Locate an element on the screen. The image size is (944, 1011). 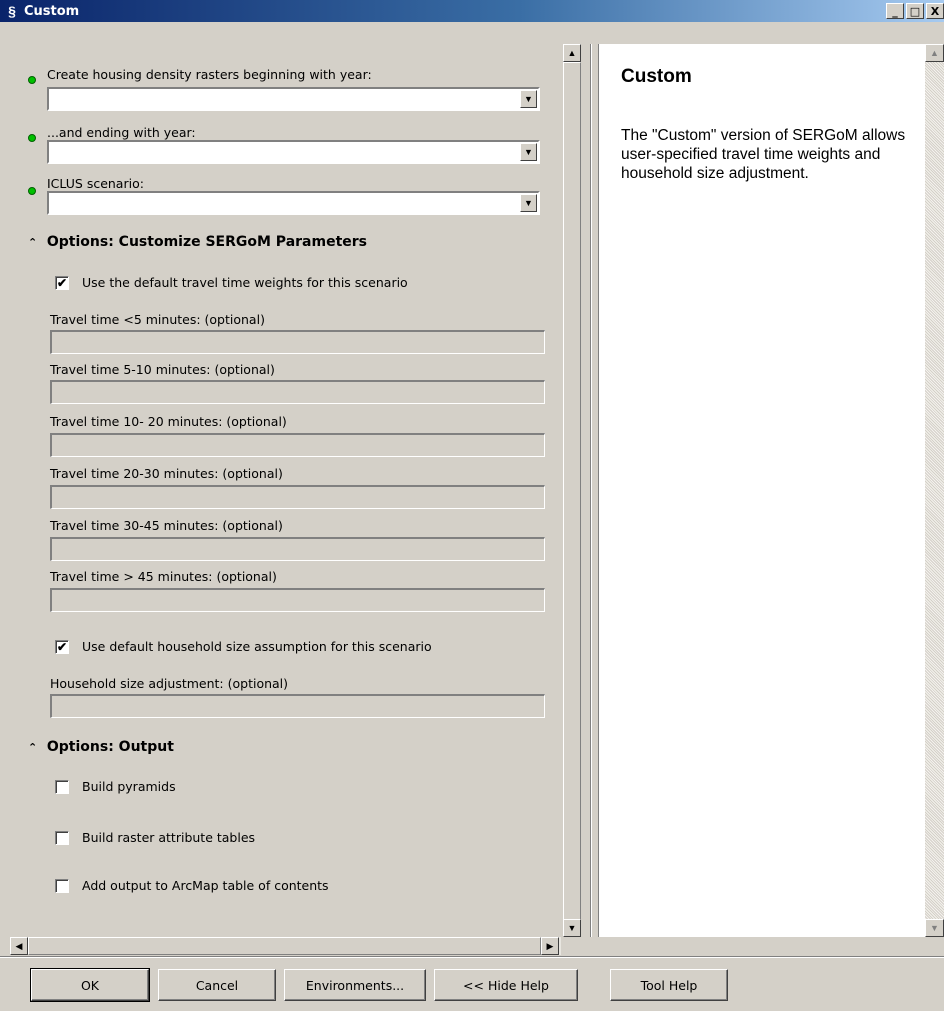
sergom-section-title: Options: Customize SERGoM Parameters is located at coordinates (207, 242).